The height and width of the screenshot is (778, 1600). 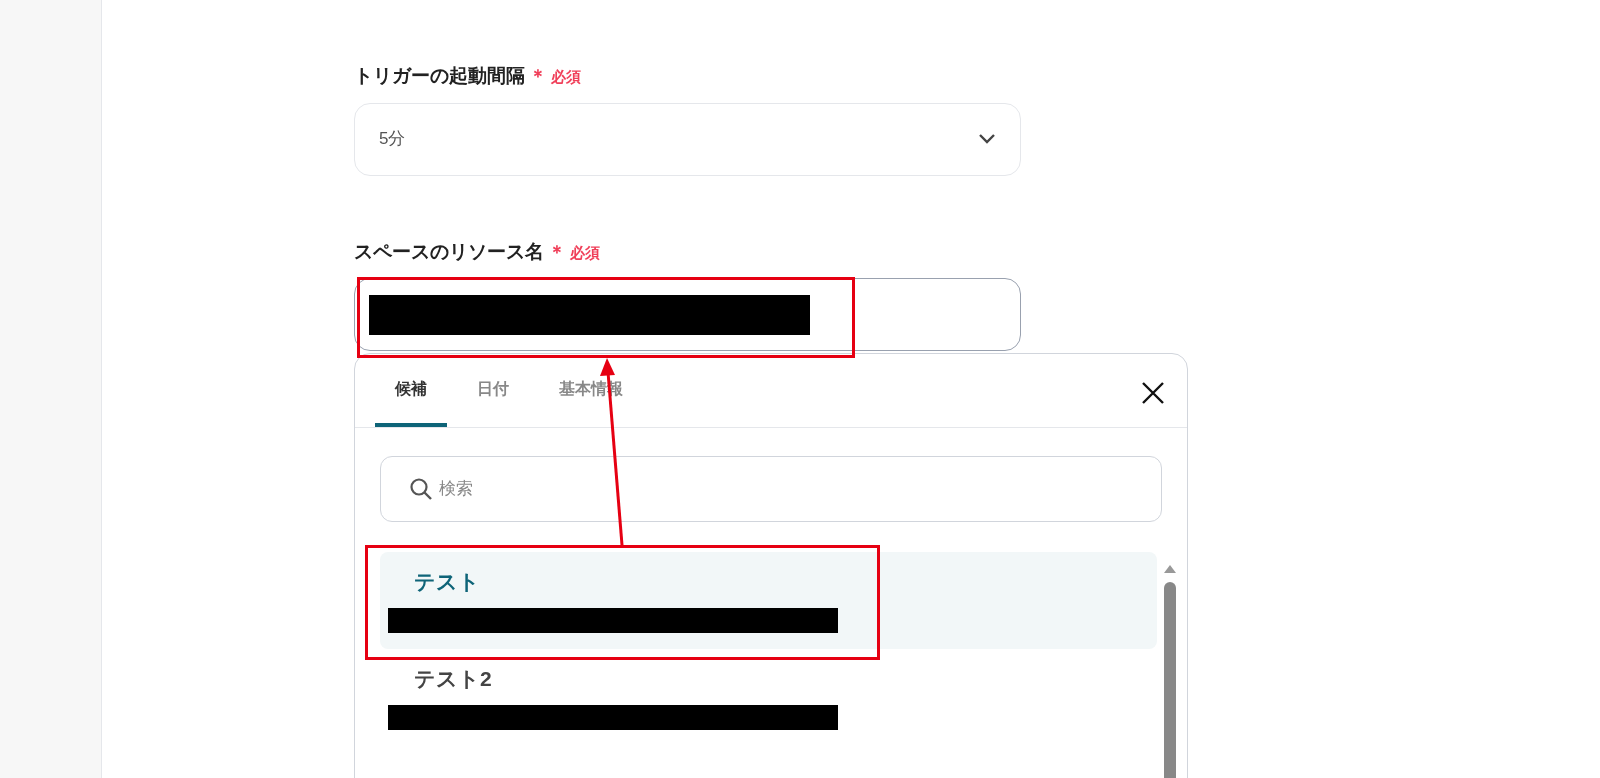 What do you see at coordinates (1153, 393) in the screenshot?
I see `close-icon` at bounding box center [1153, 393].